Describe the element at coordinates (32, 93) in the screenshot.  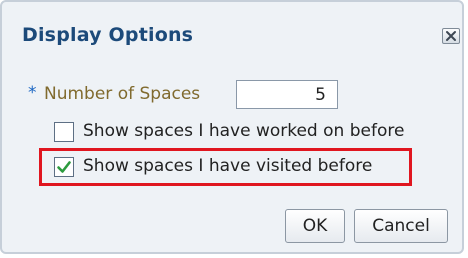
I see `required-marker: *` at that location.